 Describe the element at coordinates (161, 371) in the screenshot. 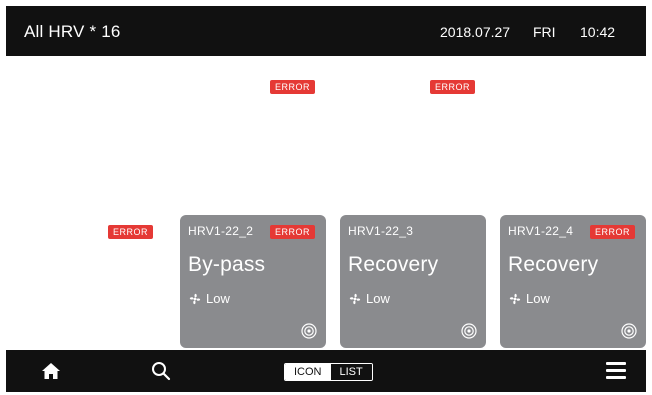

I see `search-icon` at that location.